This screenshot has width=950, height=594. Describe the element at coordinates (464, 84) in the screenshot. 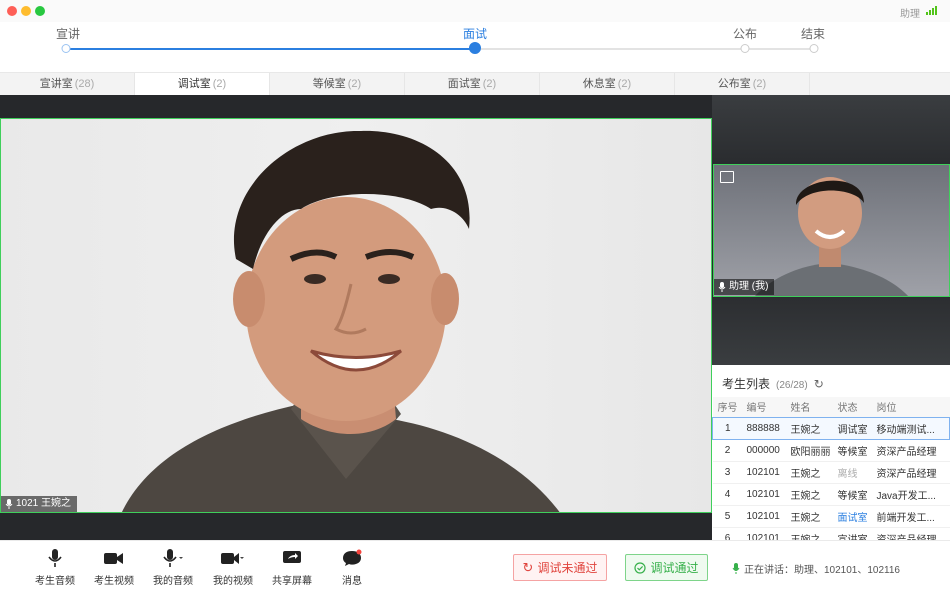

I see `tab-label: 面试室` at that location.